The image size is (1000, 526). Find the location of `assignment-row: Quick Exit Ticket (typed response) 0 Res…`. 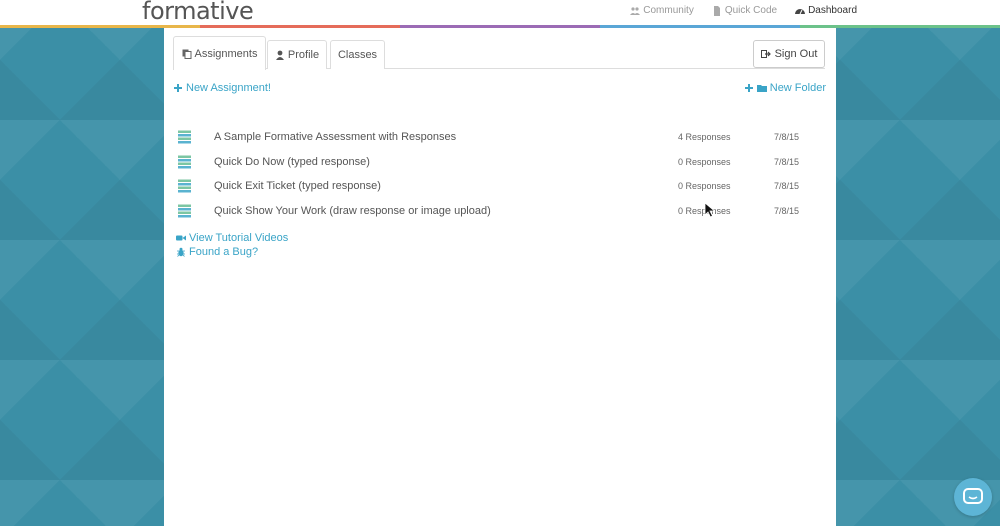

assignment-row: Quick Exit Ticket (typed response) 0 Res… is located at coordinates (498, 186).